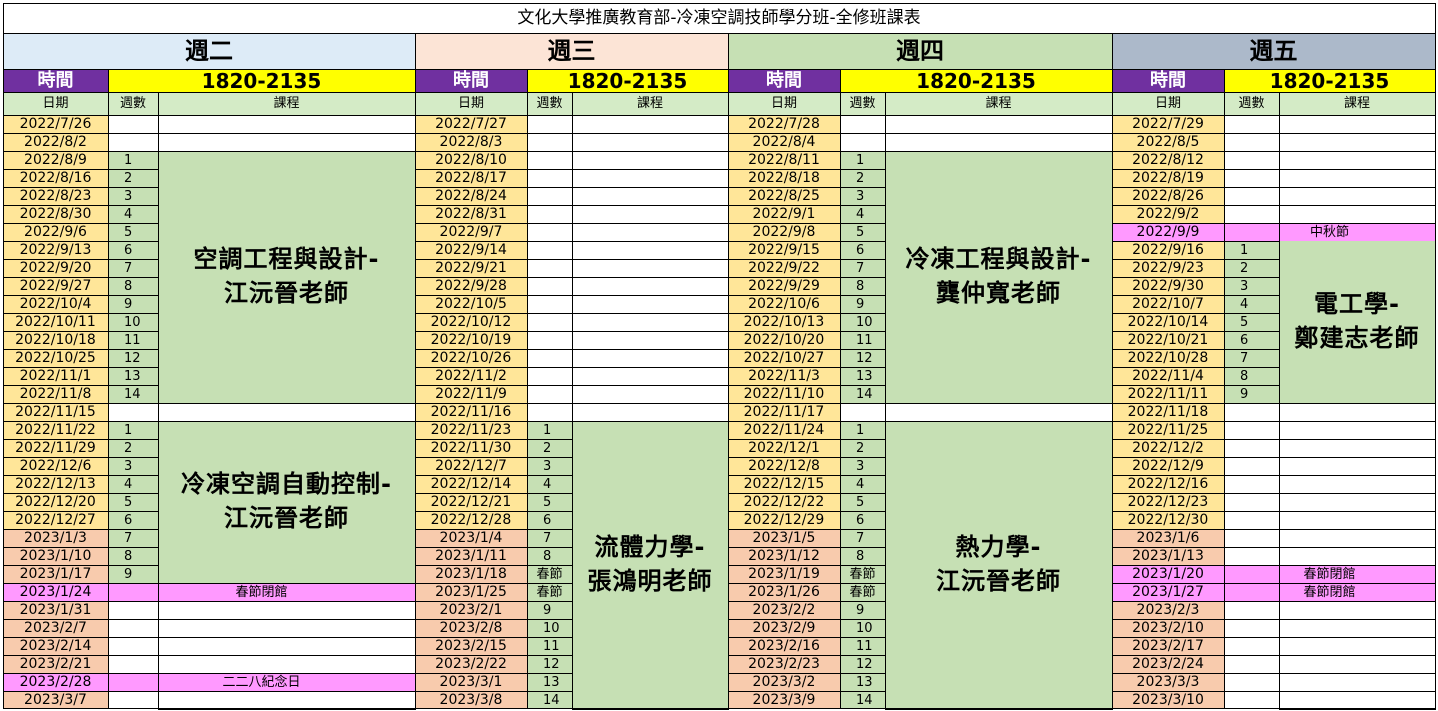 This screenshot has height=711, width=1438. I want to click on date-cell: 2023/2/17, so click(1168, 646).